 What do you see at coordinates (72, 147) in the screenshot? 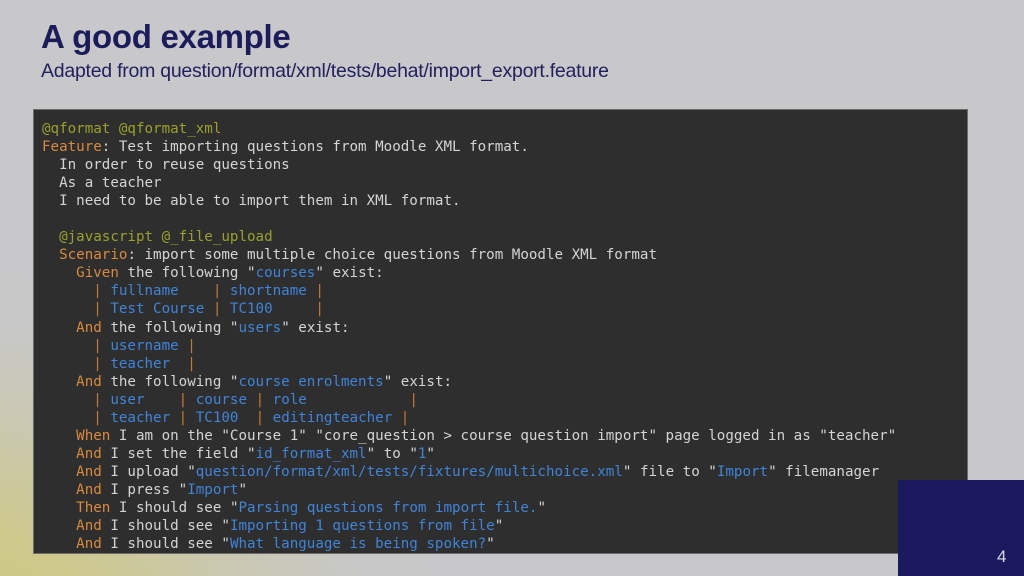
I see `code-token-keyword: Feature` at bounding box center [72, 147].